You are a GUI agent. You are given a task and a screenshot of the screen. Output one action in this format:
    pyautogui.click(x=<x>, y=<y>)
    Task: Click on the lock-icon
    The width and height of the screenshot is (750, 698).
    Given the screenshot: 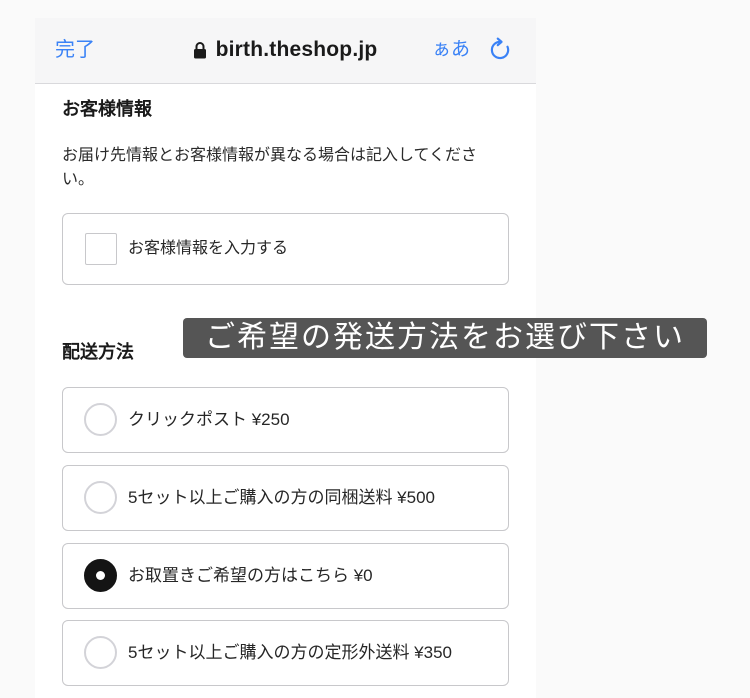 What is the action you would take?
    pyautogui.click(x=200, y=50)
    